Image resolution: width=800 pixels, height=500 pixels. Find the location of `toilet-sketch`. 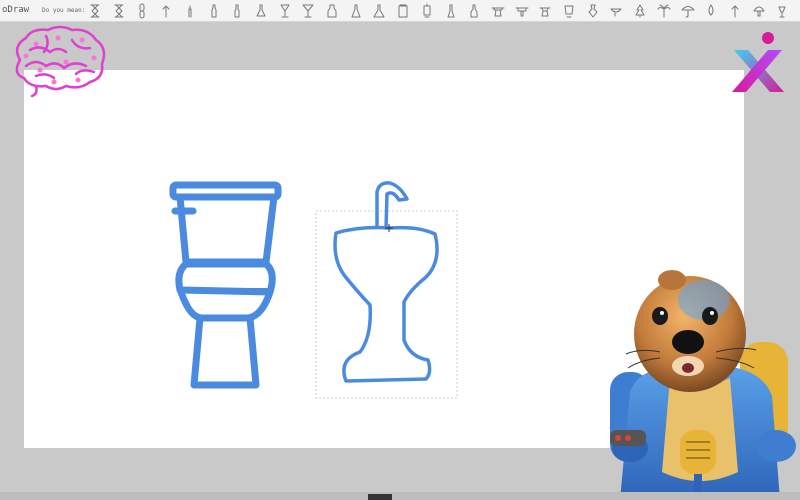

toilet-sketch is located at coordinates (225, 285).